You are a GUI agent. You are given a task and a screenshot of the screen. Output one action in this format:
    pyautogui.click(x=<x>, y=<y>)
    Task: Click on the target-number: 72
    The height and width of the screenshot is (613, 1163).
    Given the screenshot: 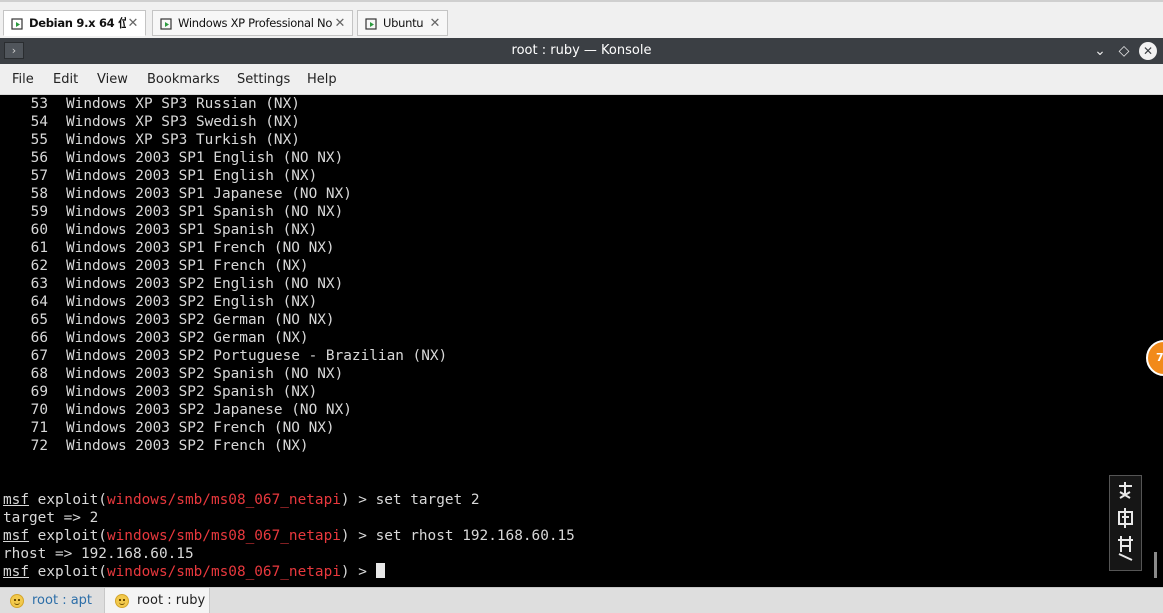 What is the action you would take?
    pyautogui.click(x=39, y=446)
    